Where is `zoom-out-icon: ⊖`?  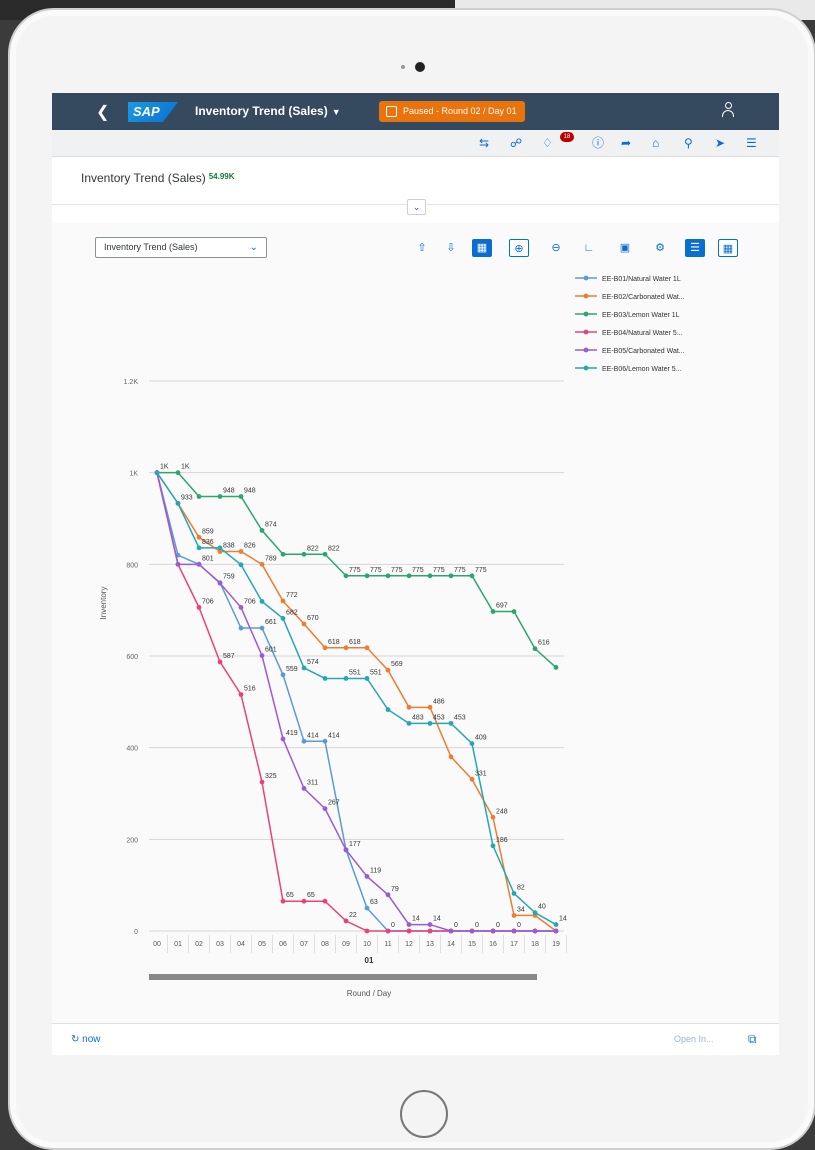
zoom-out-icon: ⊖ is located at coordinates (556, 248).